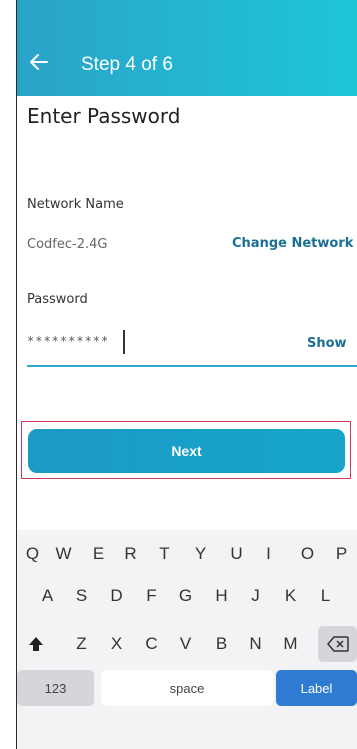 The width and height of the screenshot is (357, 749). What do you see at coordinates (104, 116) in the screenshot?
I see `page-title: Enter Password` at bounding box center [104, 116].